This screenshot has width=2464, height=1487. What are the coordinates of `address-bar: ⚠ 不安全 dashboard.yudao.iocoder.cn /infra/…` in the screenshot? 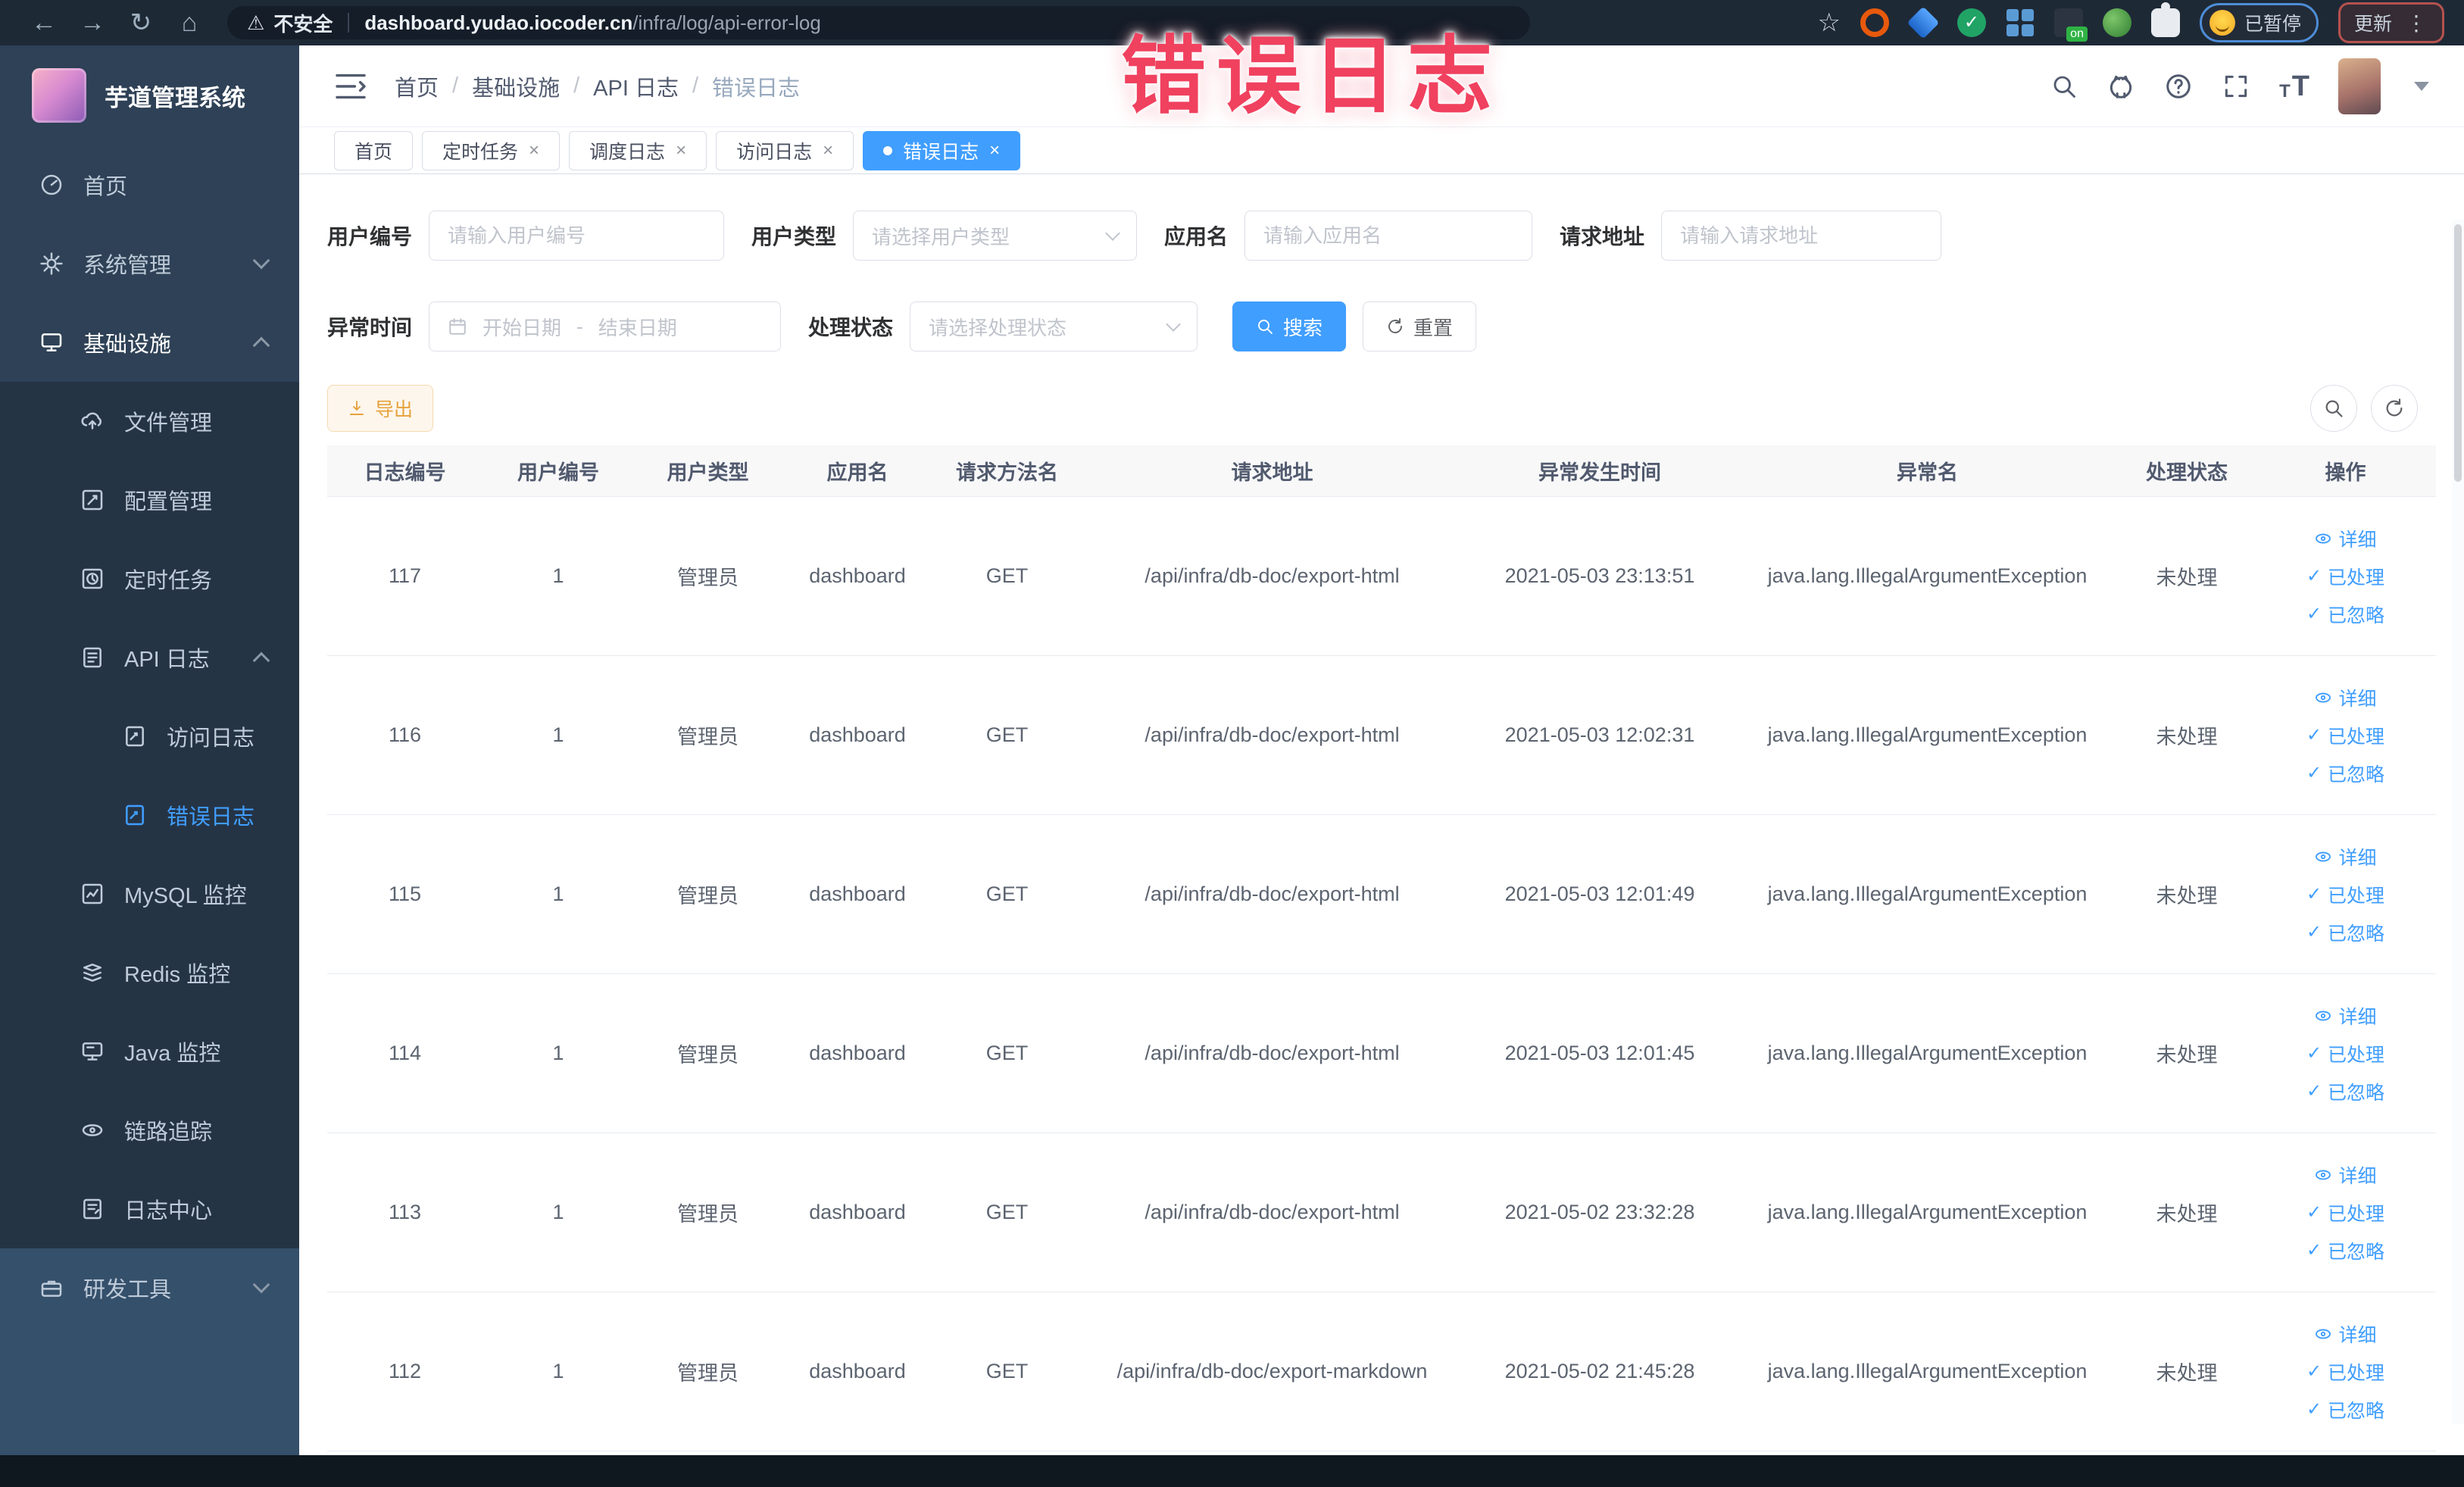 It's located at (878, 22).